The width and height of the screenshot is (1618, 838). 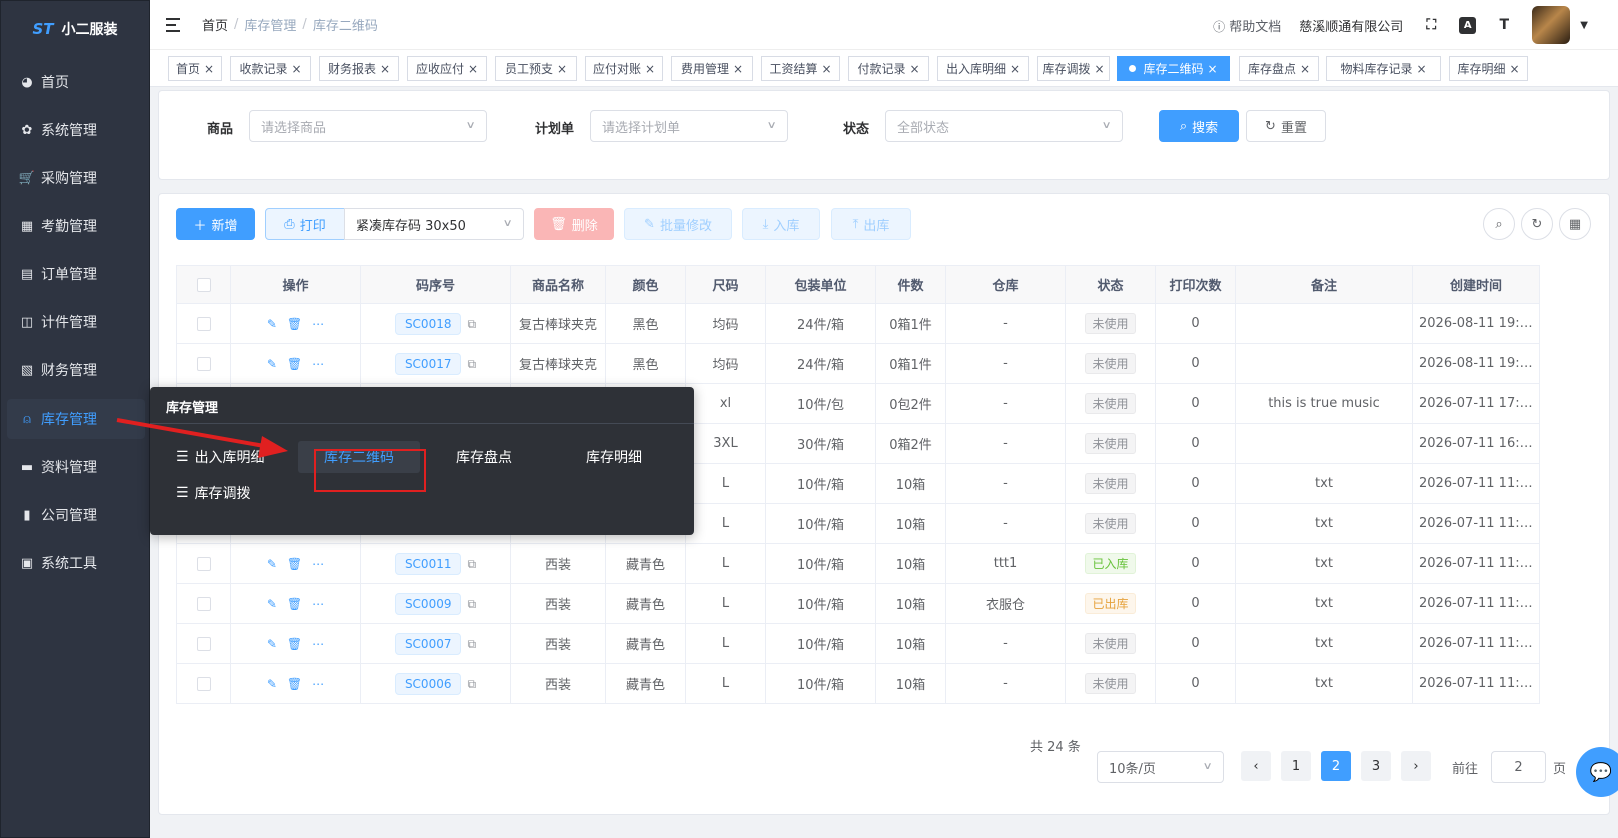 I want to click on code-tag: SC0009, so click(x=428, y=603).